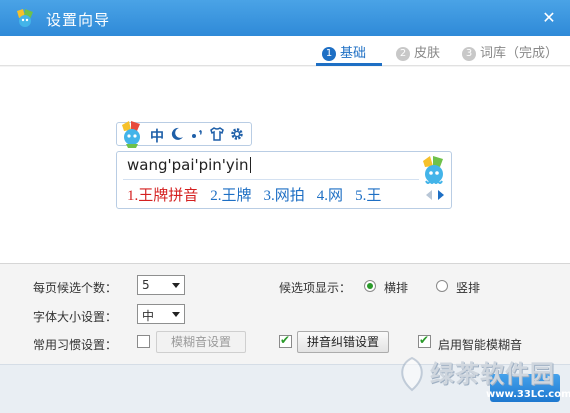  Describe the element at coordinates (368, 196) in the screenshot. I see `candidate-item: 5.王` at that location.